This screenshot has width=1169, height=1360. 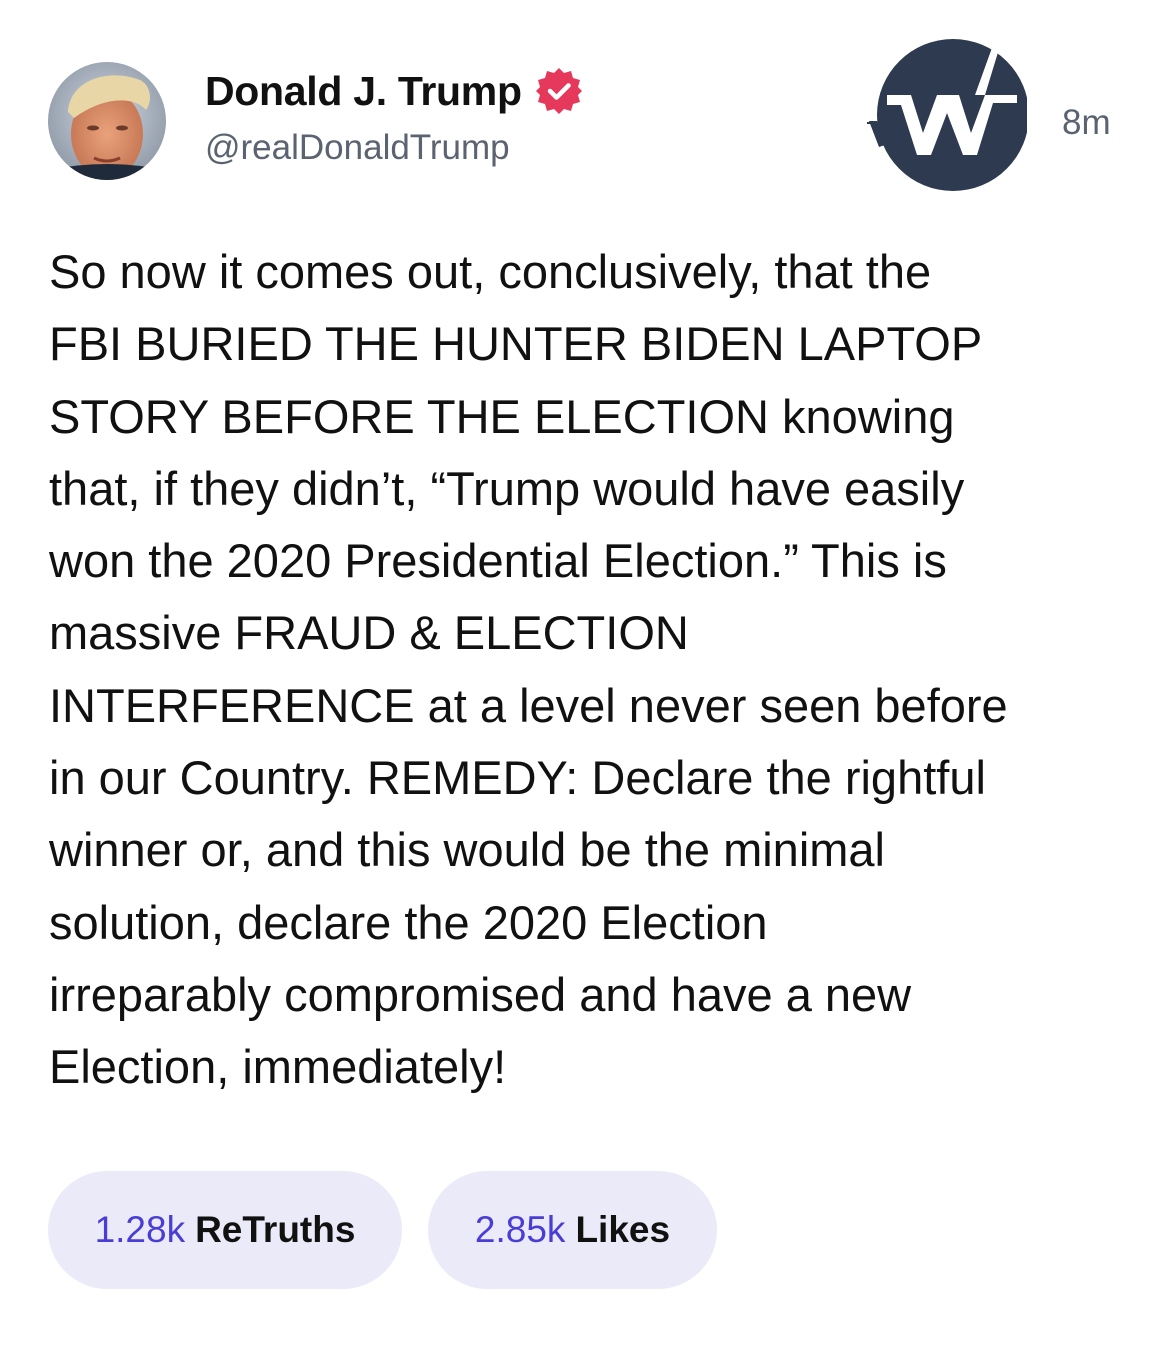 I want to click on likes-label: Likes, so click(x=623, y=1229).